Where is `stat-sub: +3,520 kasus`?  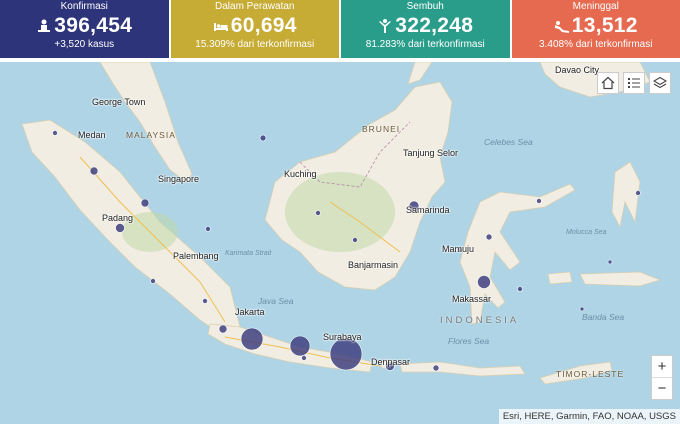 stat-sub: +3,520 kasus is located at coordinates (84, 44).